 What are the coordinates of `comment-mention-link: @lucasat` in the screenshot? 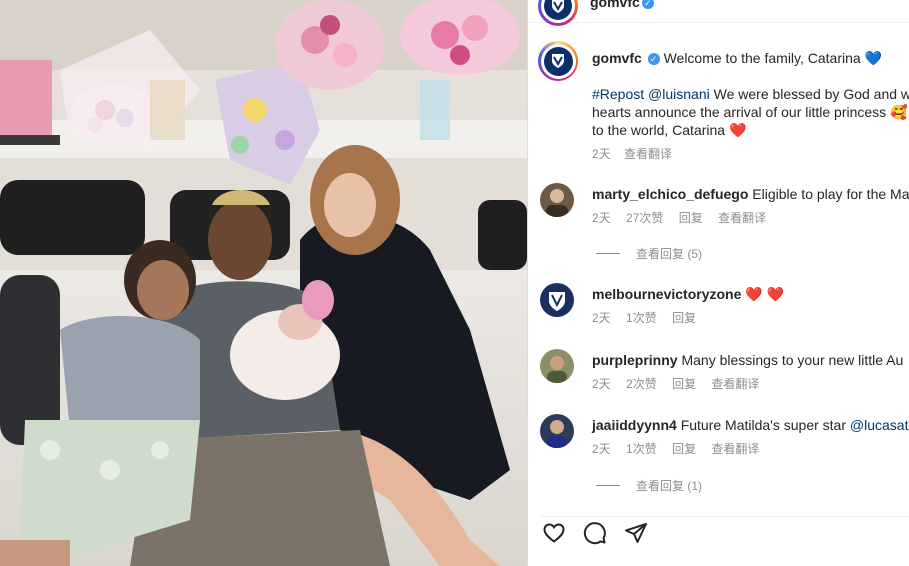 It's located at (879, 425).